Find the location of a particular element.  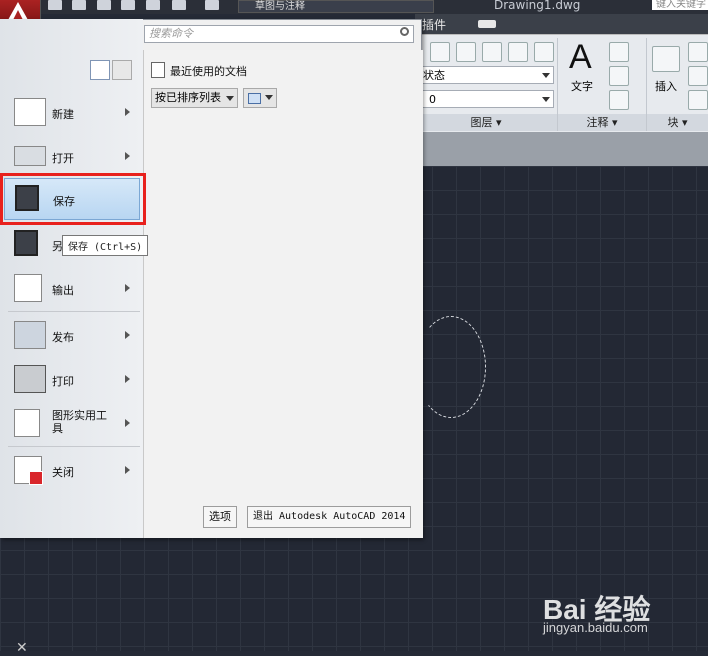

save-icon is located at coordinates (104, 5).